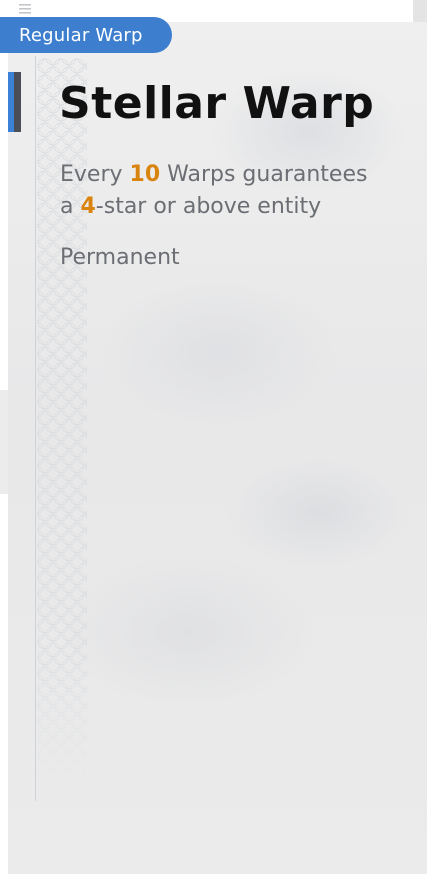 This screenshot has height=874, width=427. I want to click on description-text: Every, so click(95, 174).